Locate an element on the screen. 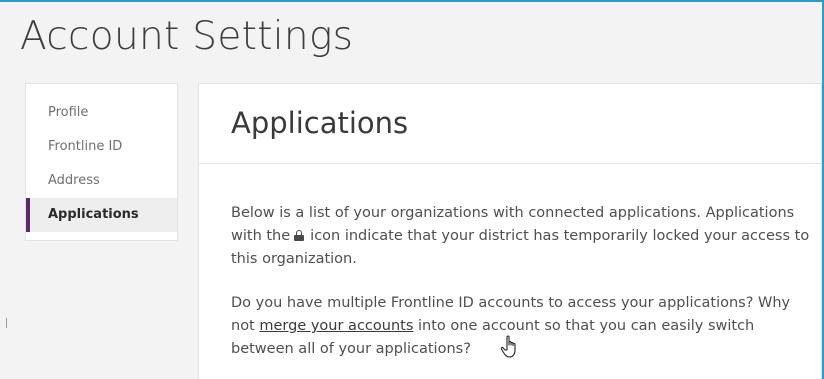 This screenshot has height=379, width=824. sidebar-item-address: Address is located at coordinates (101, 181).